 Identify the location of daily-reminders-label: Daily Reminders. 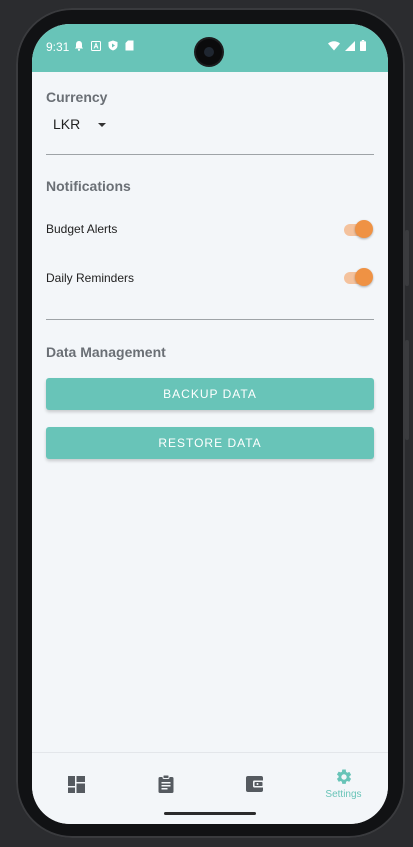
(90, 278).